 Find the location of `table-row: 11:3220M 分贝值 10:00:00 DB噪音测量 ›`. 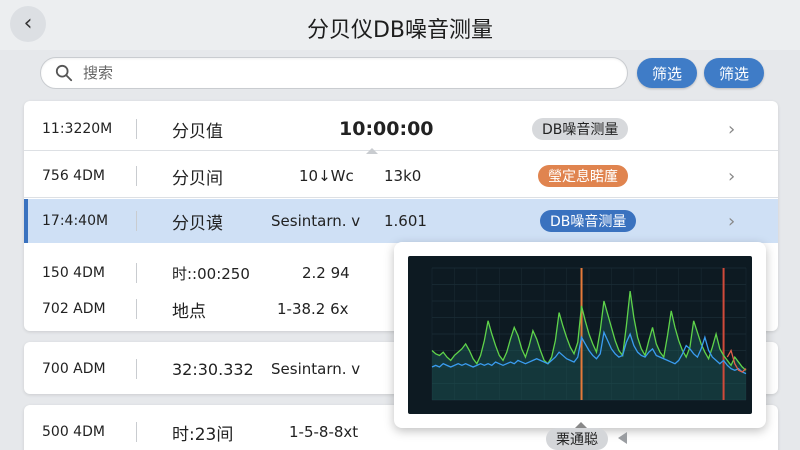

table-row: 11:3220M 分贝值 10:00:00 DB噪音测量 › is located at coordinates (401, 129).